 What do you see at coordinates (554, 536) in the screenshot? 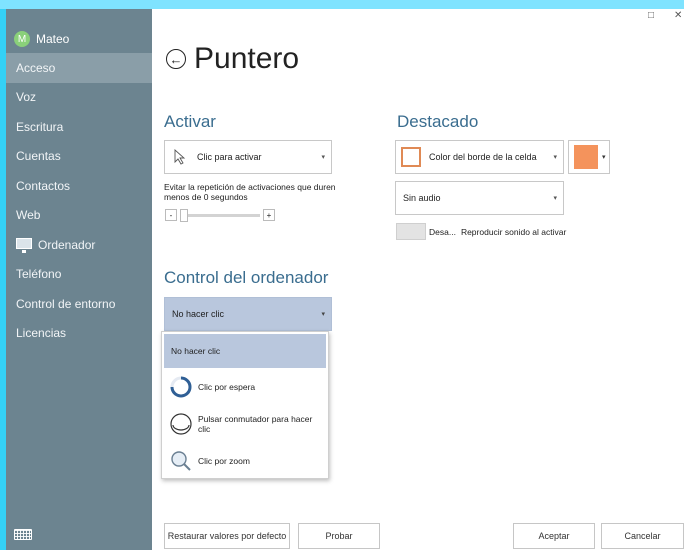
I see `accept-button: Aceptar` at bounding box center [554, 536].